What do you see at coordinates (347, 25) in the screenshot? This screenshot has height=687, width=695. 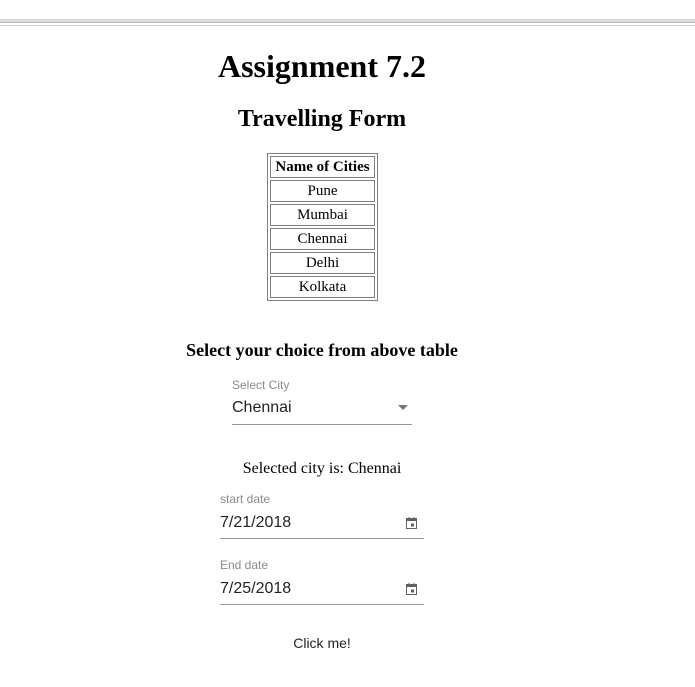 I see `top-divider-line` at bounding box center [347, 25].